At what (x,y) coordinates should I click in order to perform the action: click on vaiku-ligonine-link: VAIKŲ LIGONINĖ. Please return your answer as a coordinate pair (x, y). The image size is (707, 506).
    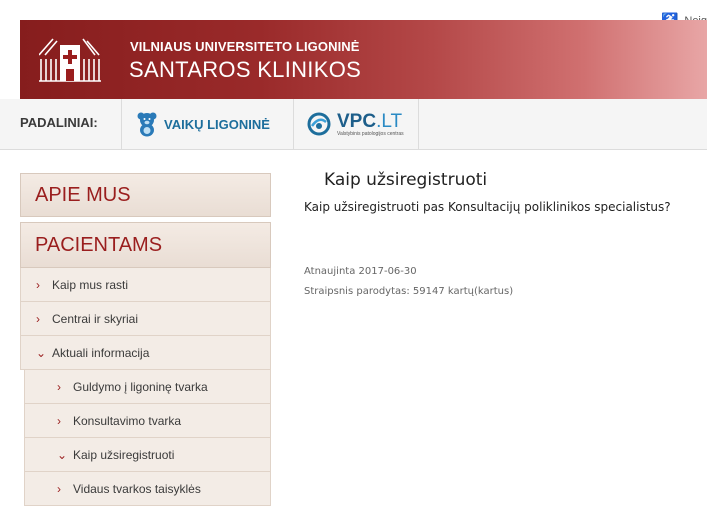
    Looking at the image, I should click on (203, 124).